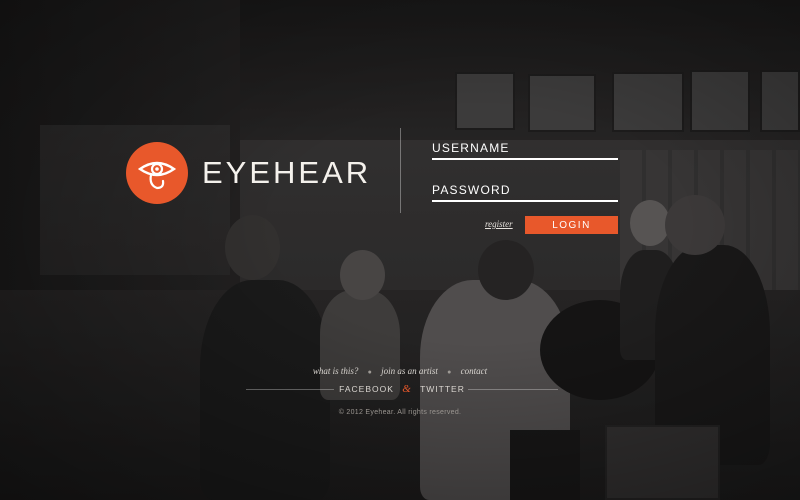 This screenshot has width=800, height=500. What do you see at coordinates (400, 412) in the screenshot?
I see `copyright-text: © 2012 Eyehear. All rights reserved.` at bounding box center [400, 412].